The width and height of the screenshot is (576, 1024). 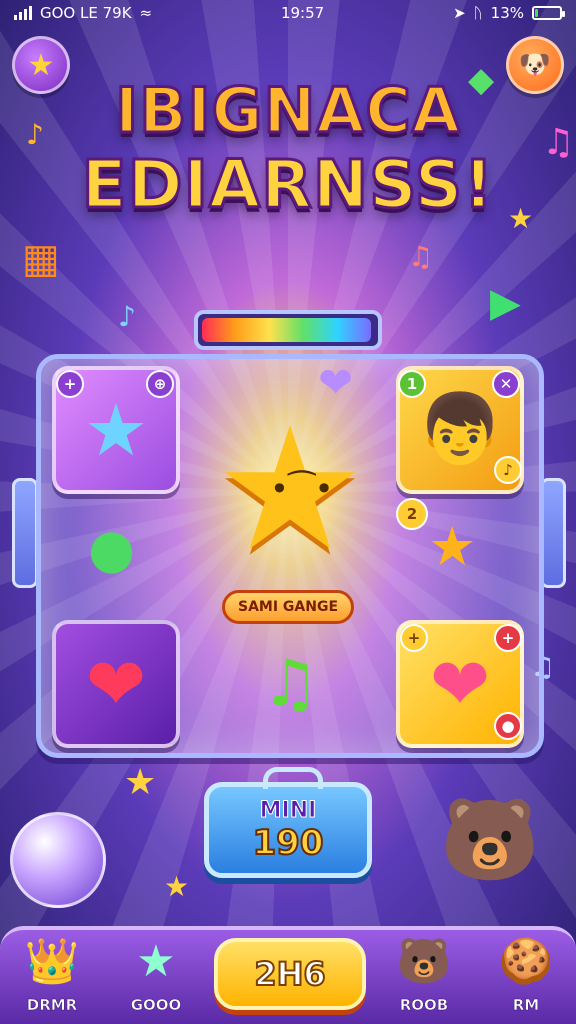 I want to click on status-bar: GOO LE 79K ≈ 19:57 ➤ ᚢ 13%, so click(x=288, y=13).